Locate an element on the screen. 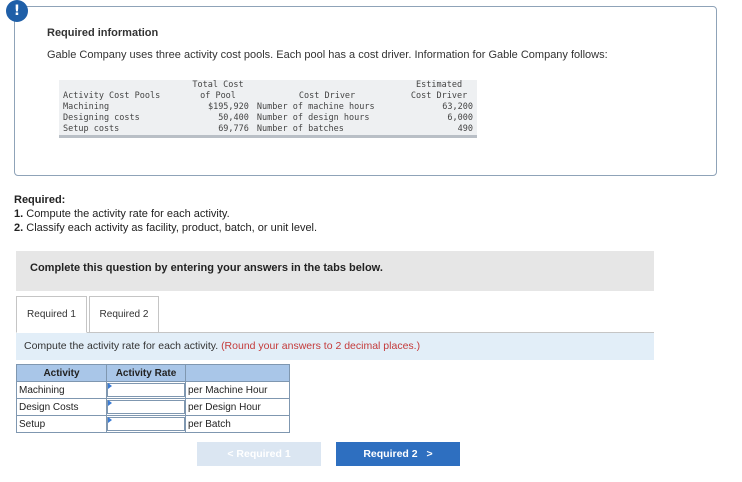 Image resolution: width=742 pixels, height=482 pixels. activity-name: Design Costs is located at coordinates (61, 407).